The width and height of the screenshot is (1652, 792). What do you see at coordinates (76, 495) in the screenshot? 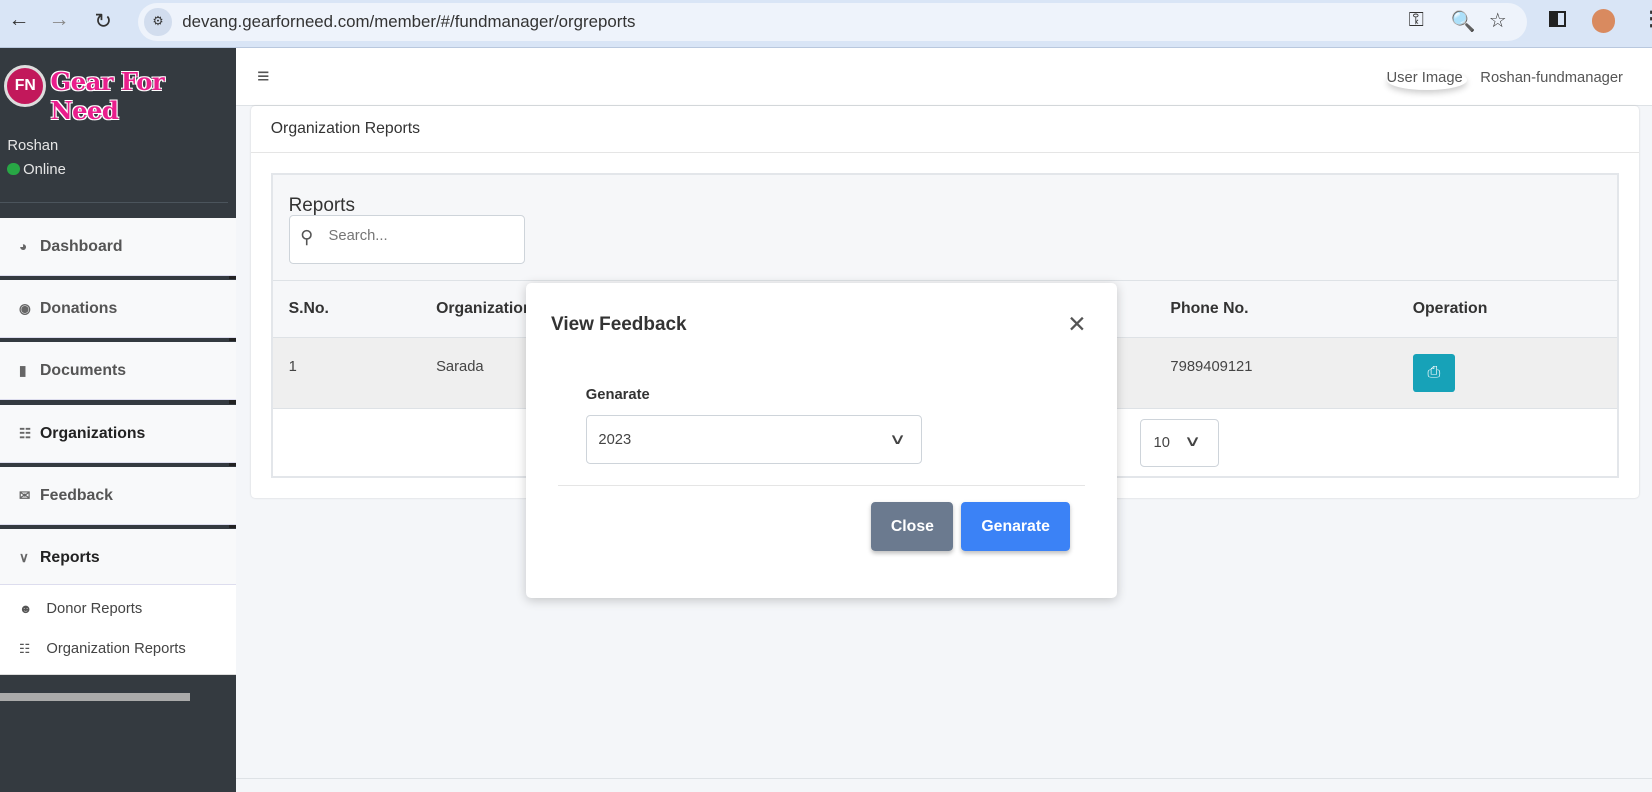
I see `sidebar-item-label: Feedback` at bounding box center [76, 495].